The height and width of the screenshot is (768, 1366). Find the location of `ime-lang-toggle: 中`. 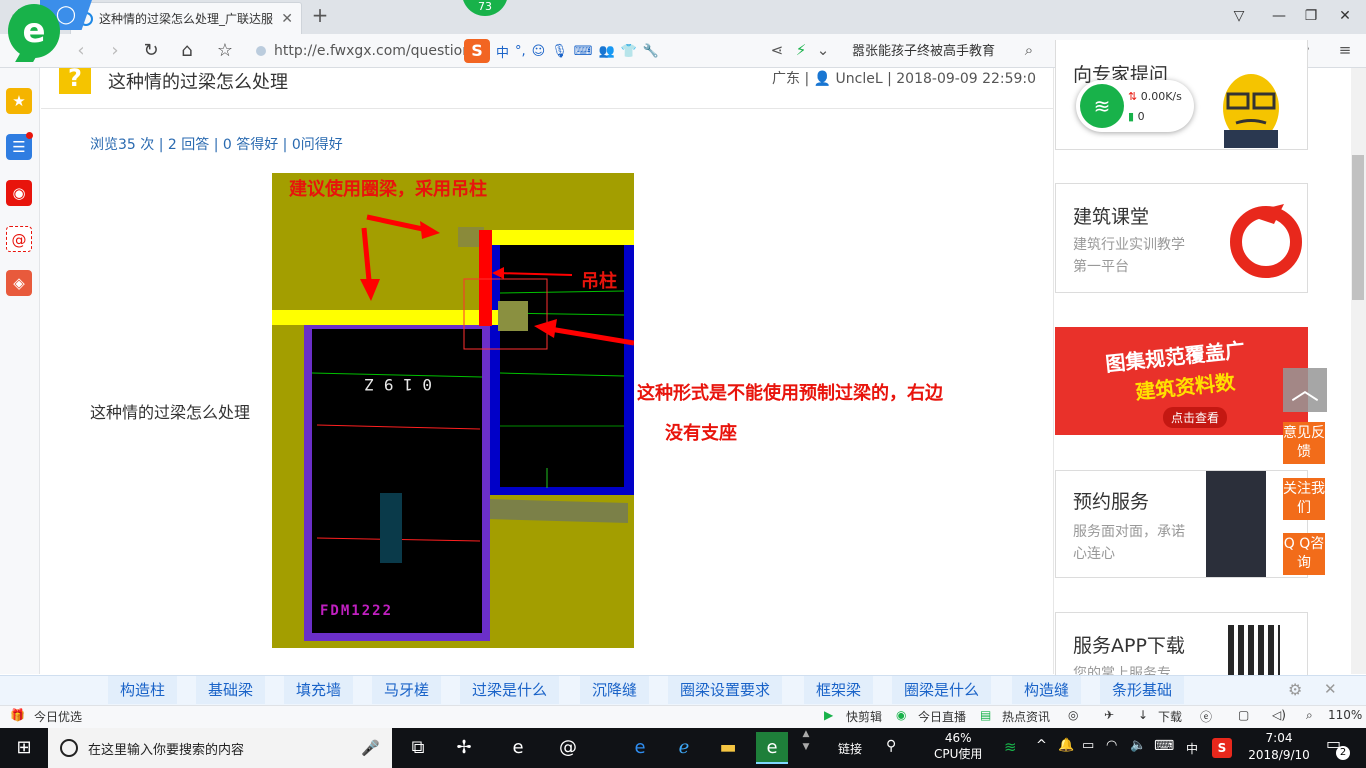

ime-lang-toggle: 中 is located at coordinates (502, 51).